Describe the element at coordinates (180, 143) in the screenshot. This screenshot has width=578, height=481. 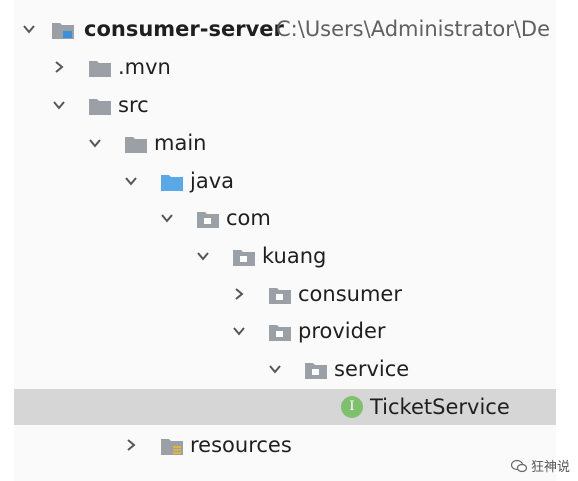
I see `node-label-main: main` at that location.